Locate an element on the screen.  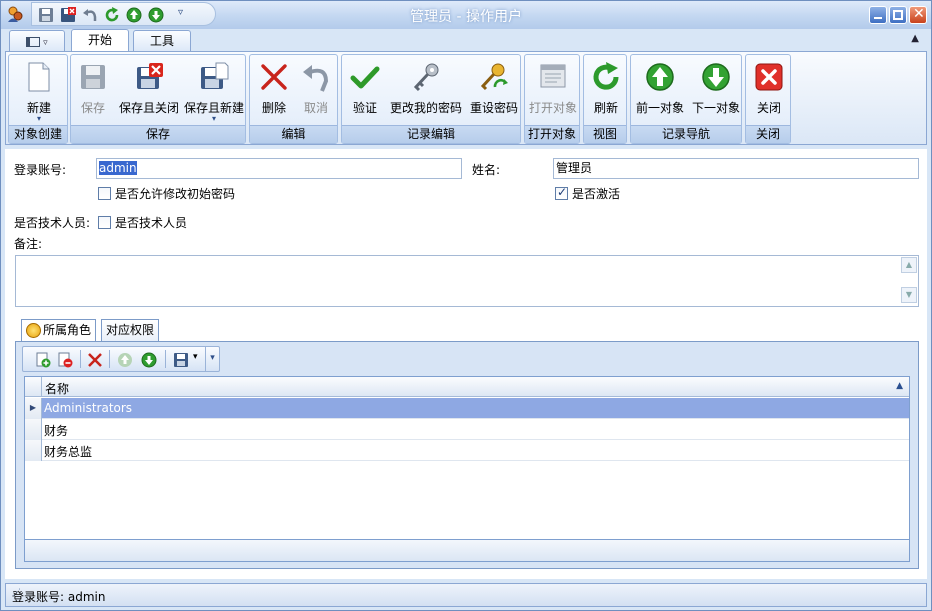
key-reset-icon is located at coordinates (494, 77).